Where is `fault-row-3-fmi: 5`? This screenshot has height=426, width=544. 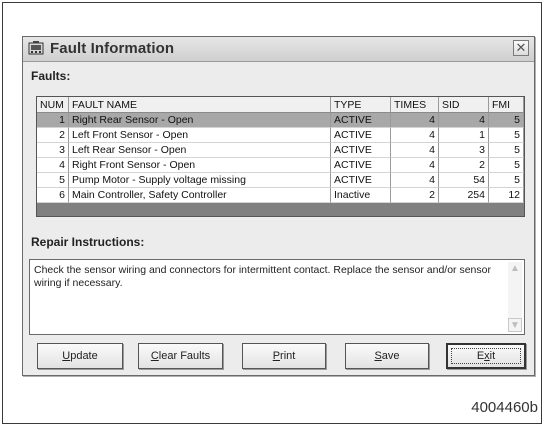
fault-row-3-fmi: 5 is located at coordinates (506, 150).